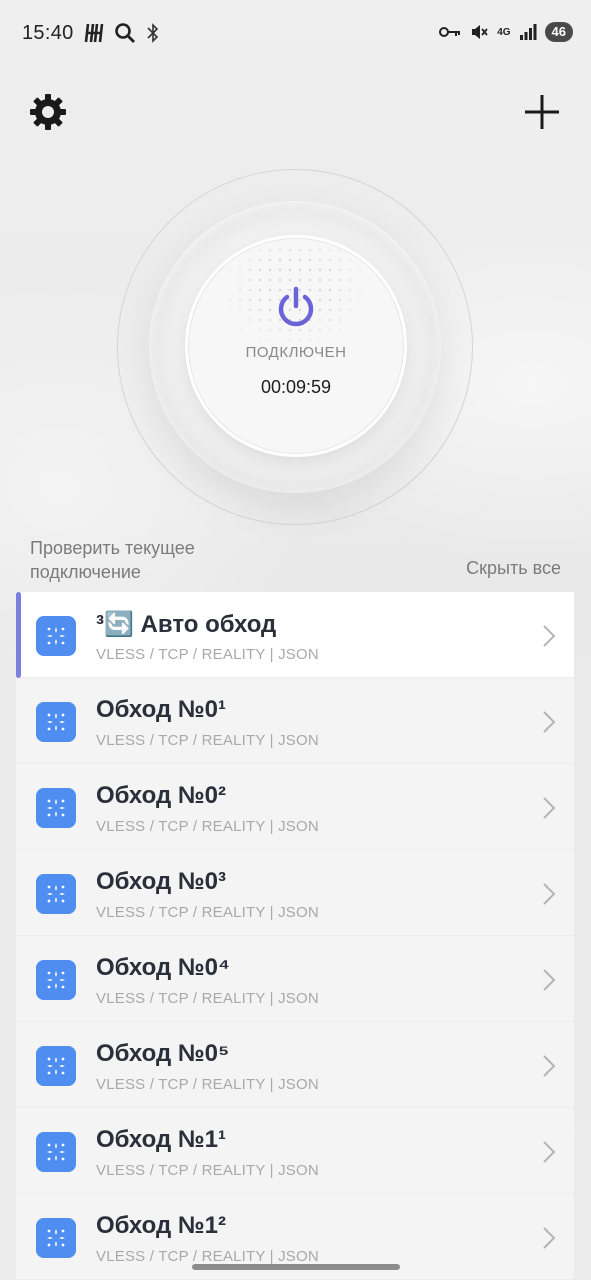  What do you see at coordinates (528, 32) in the screenshot?
I see `signal-icon` at bounding box center [528, 32].